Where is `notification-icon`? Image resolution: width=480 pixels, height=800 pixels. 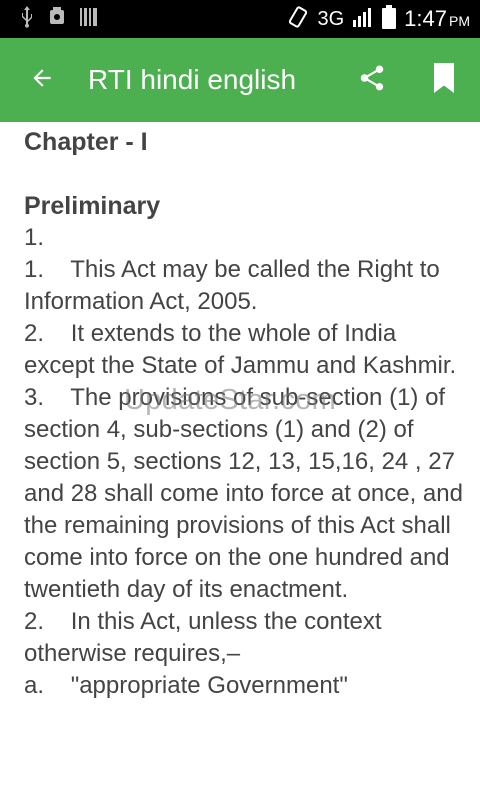 notification-icon is located at coordinates (57, 19).